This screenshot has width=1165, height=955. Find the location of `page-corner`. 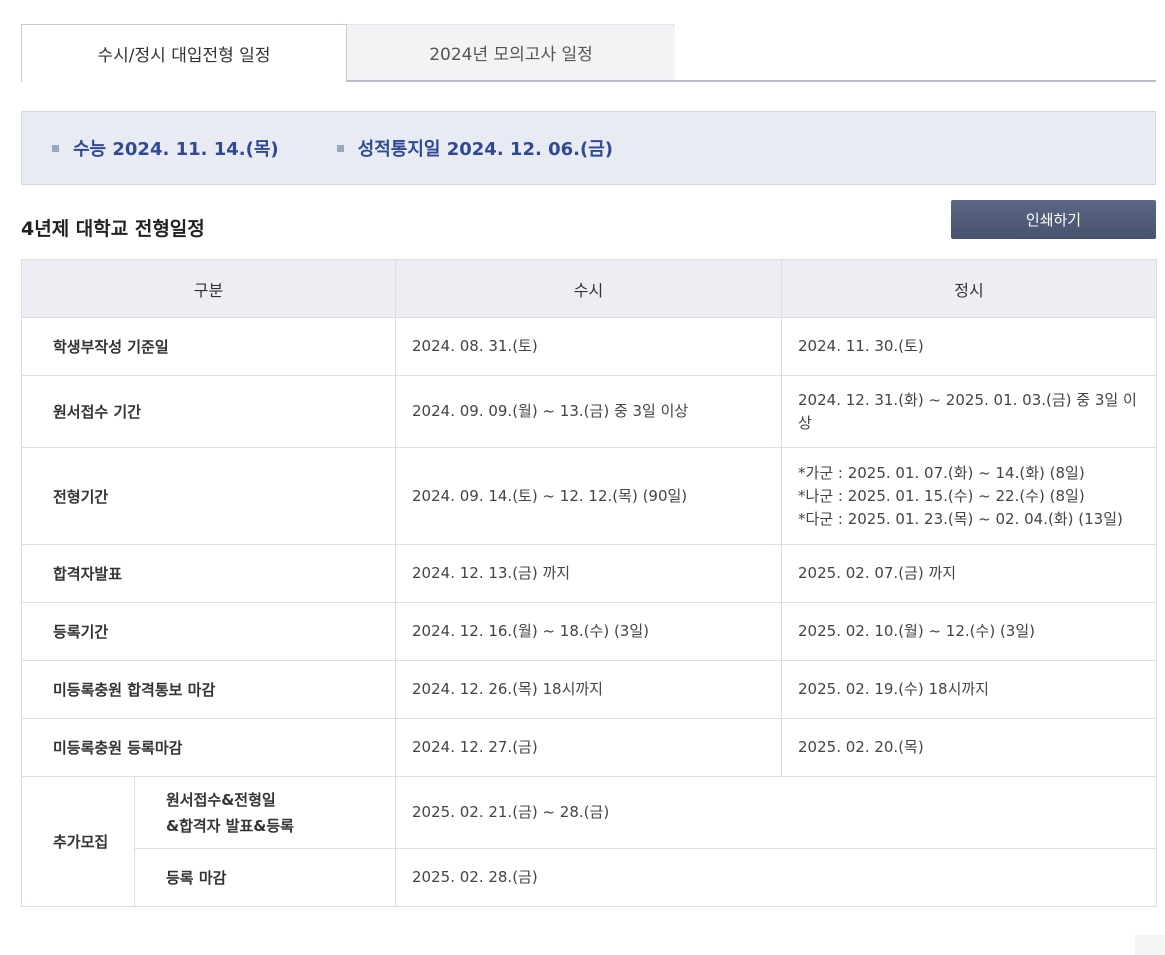

page-corner is located at coordinates (1150, 945).